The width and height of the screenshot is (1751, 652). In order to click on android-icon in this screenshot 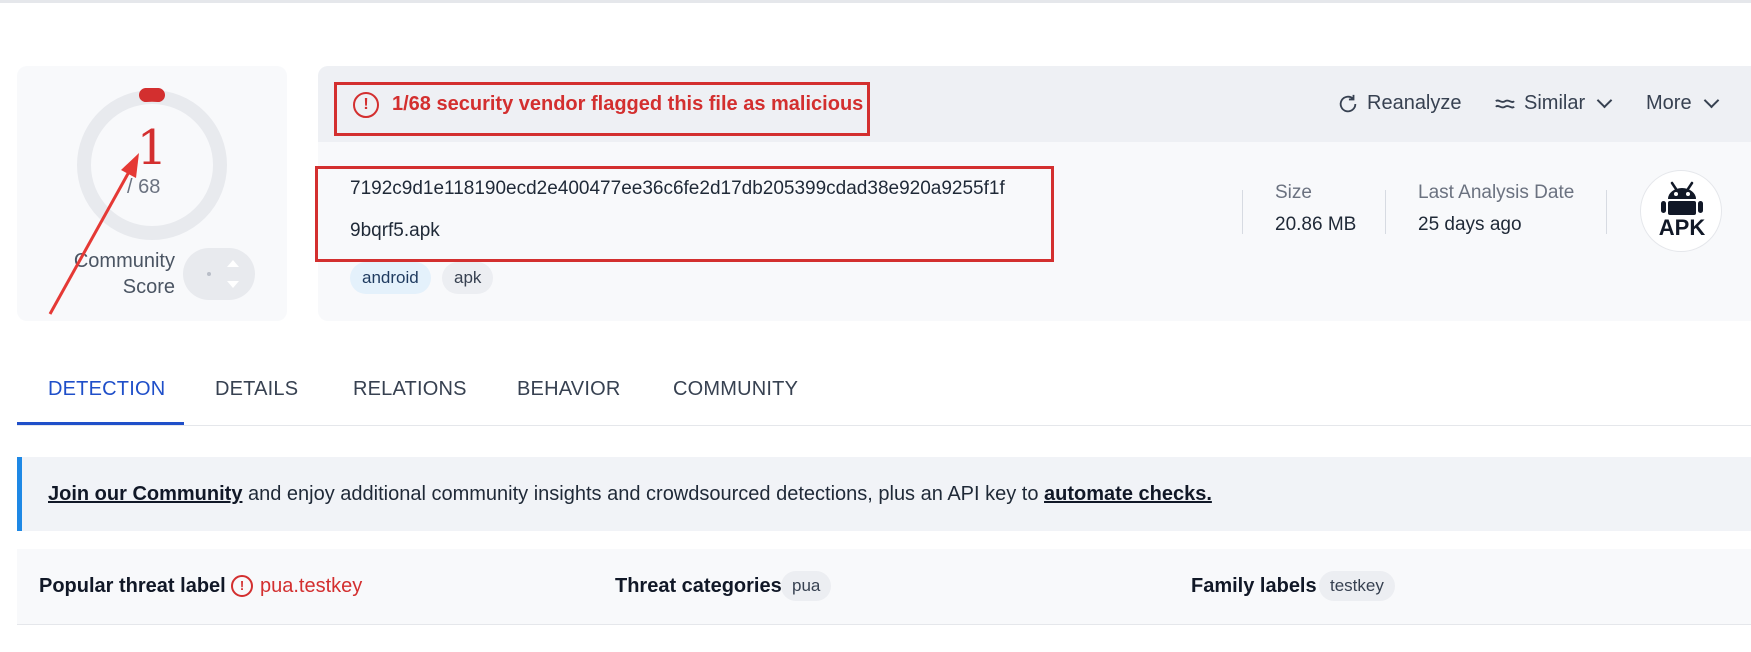, I will do `click(1682, 198)`.